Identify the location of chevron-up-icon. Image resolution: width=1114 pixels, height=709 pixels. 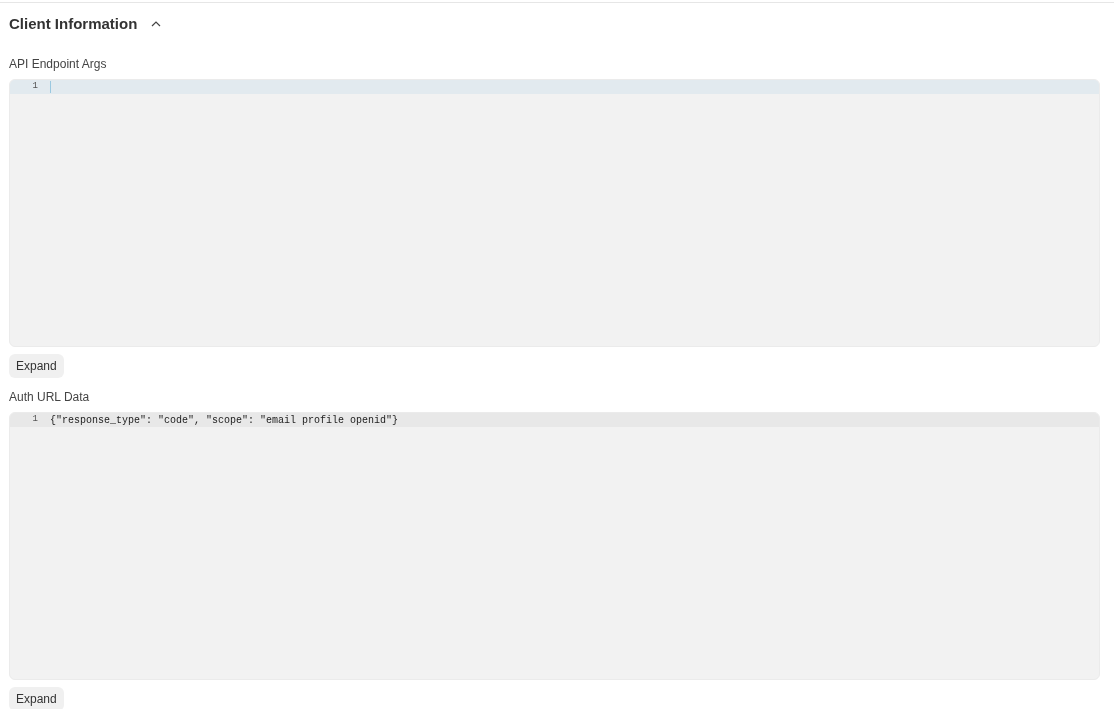
(156, 24).